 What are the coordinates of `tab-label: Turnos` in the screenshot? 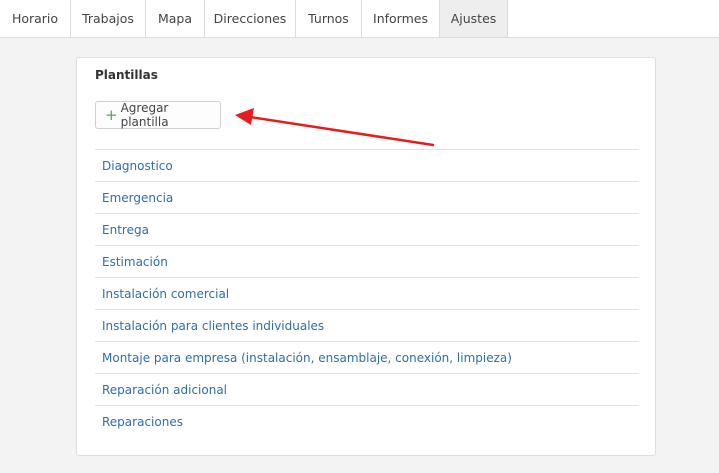 It's located at (328, 18).